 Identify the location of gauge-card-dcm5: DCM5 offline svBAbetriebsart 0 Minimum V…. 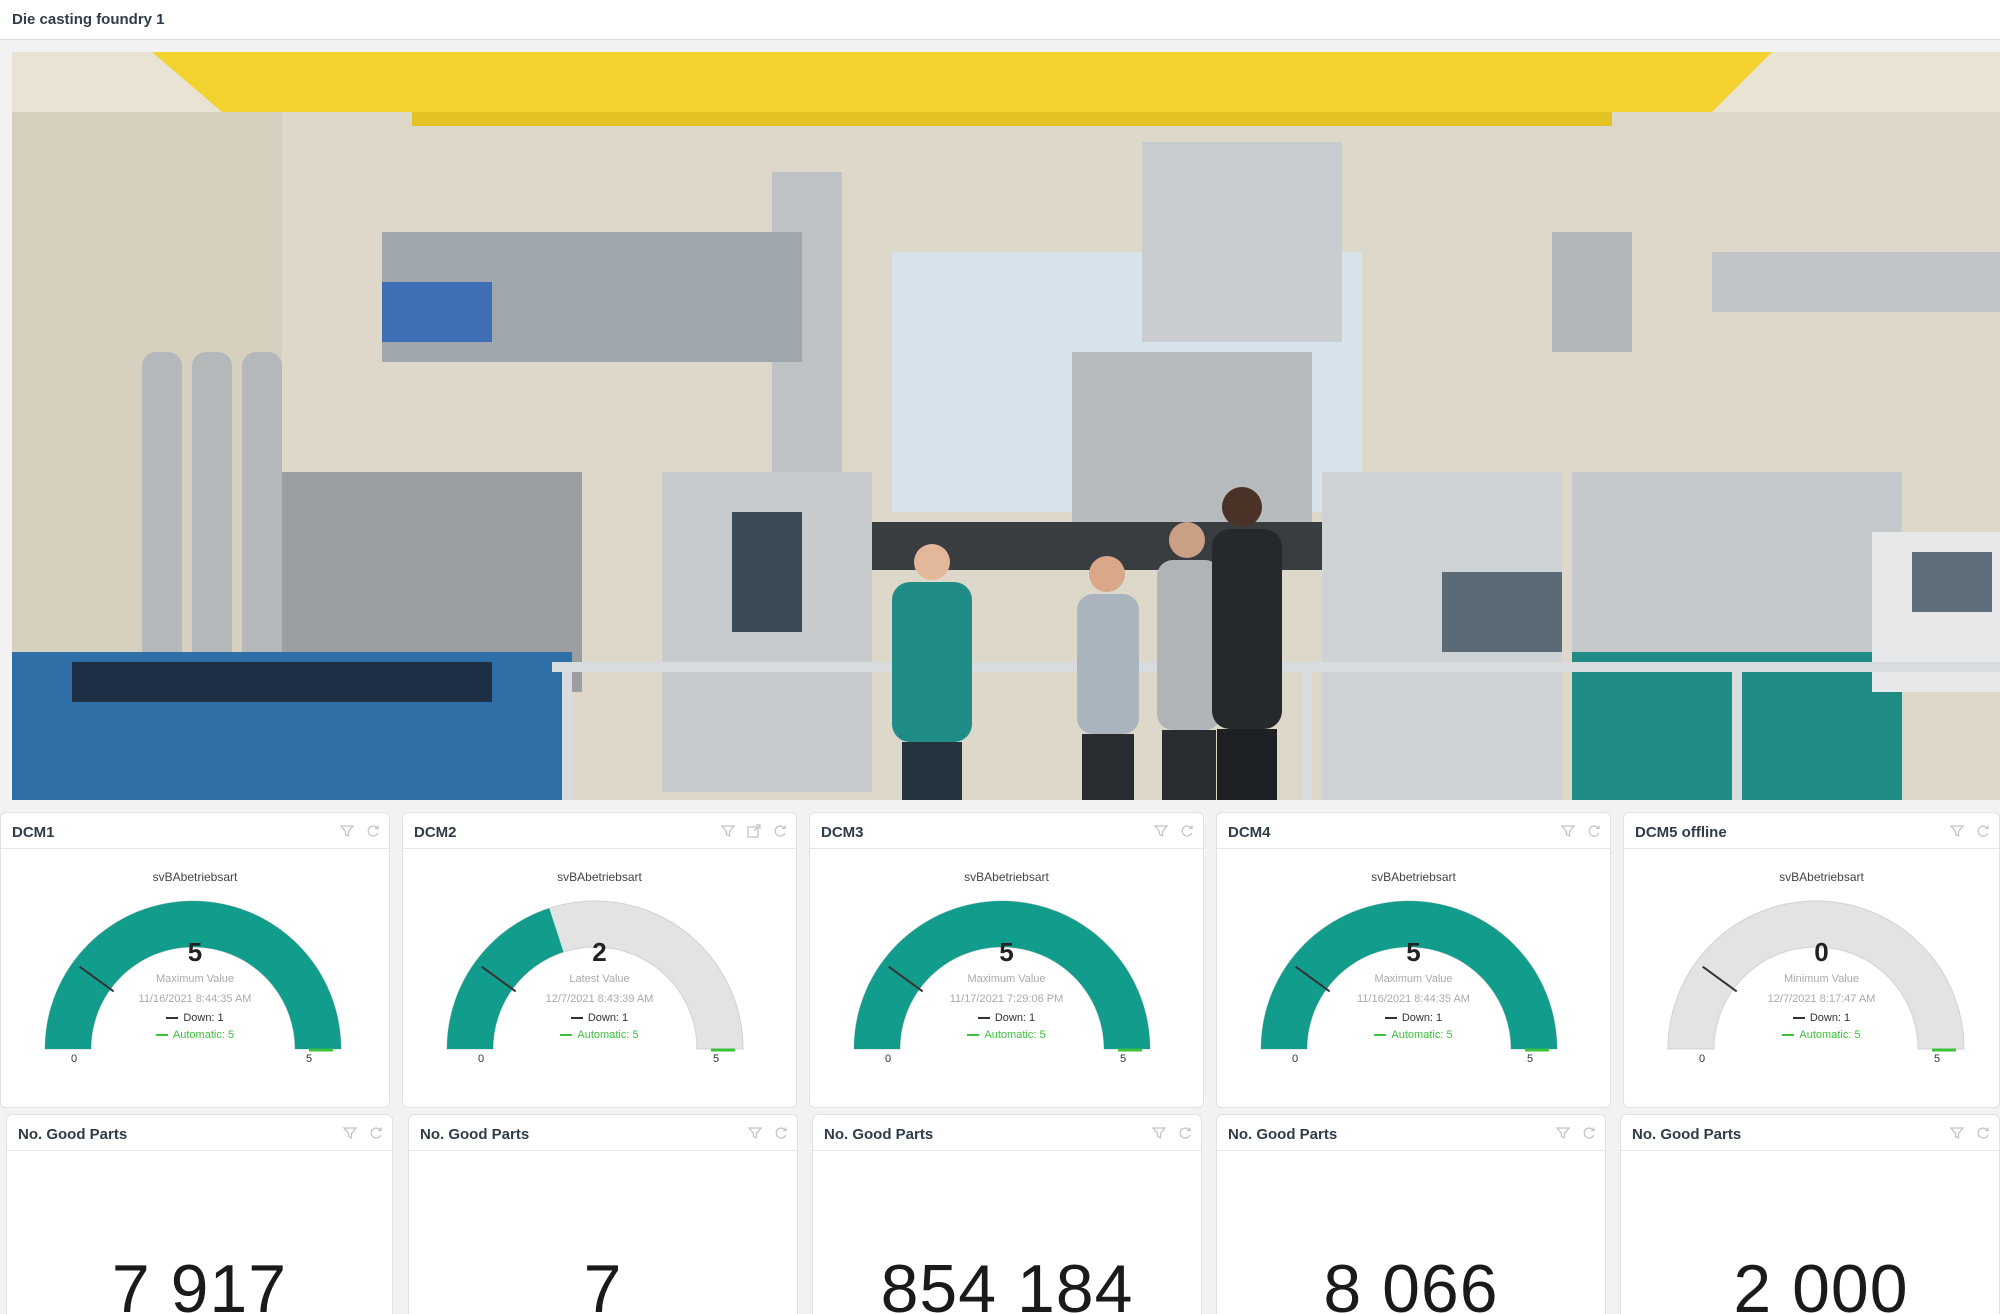
(1811, 960).